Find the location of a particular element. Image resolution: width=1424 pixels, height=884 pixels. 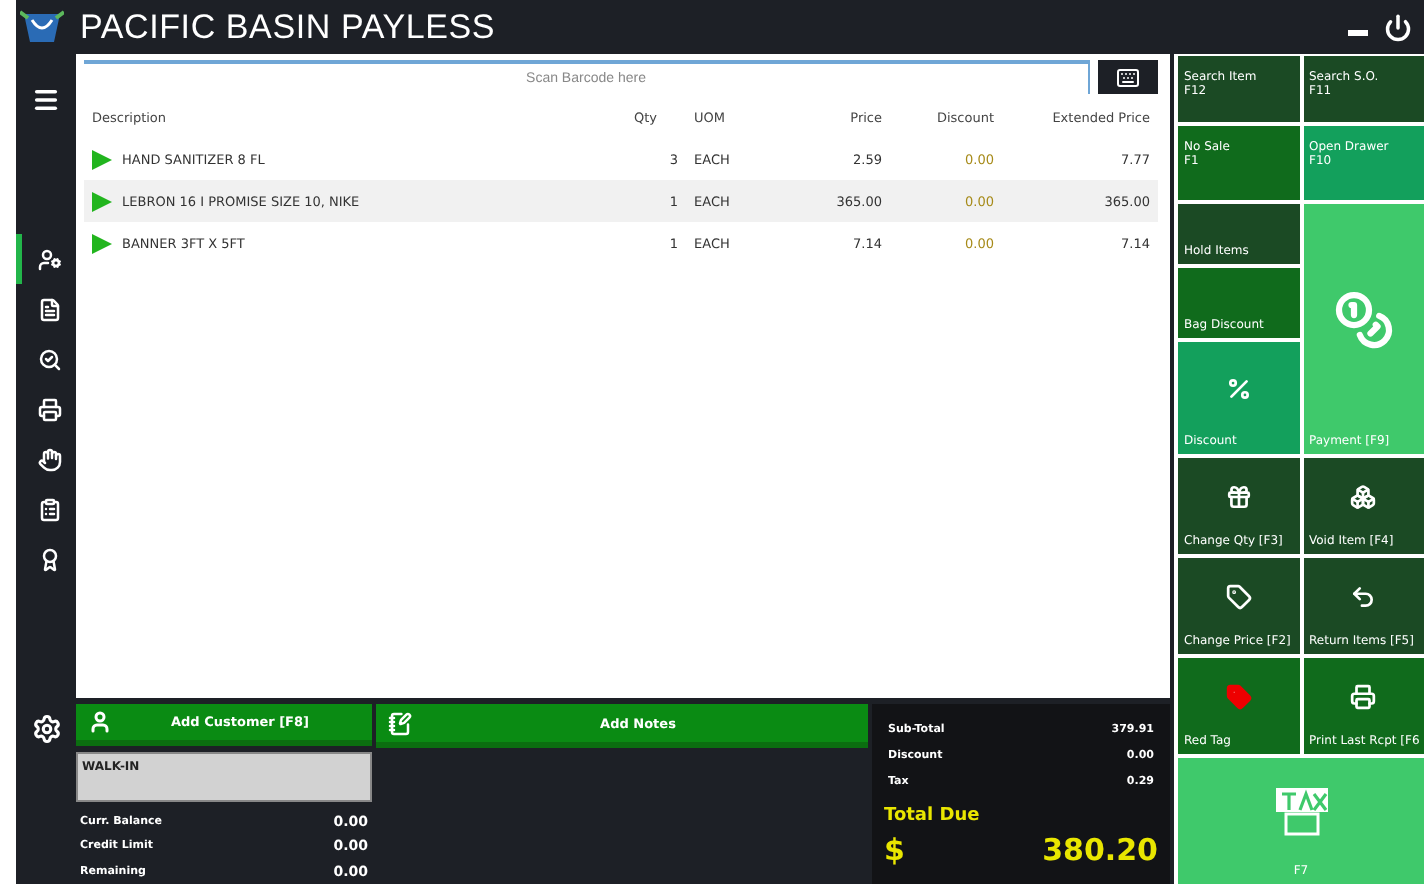

return-arrow-icon is located at coordinates (1363, 596).